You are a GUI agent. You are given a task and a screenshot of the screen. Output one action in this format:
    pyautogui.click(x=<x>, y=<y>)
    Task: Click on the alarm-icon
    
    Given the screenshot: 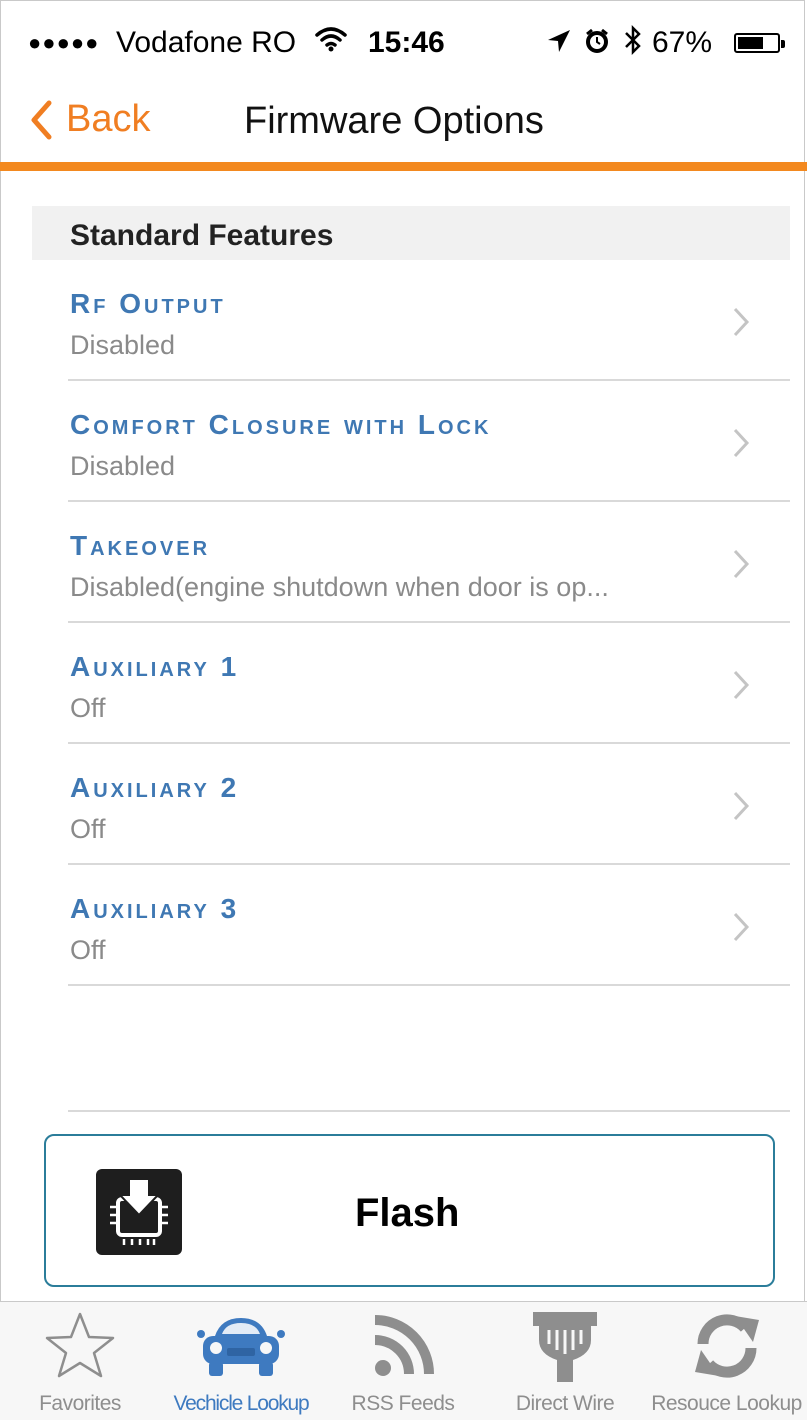 What is the action you would take?
    pyautogui.click(x=597, y=43)
    